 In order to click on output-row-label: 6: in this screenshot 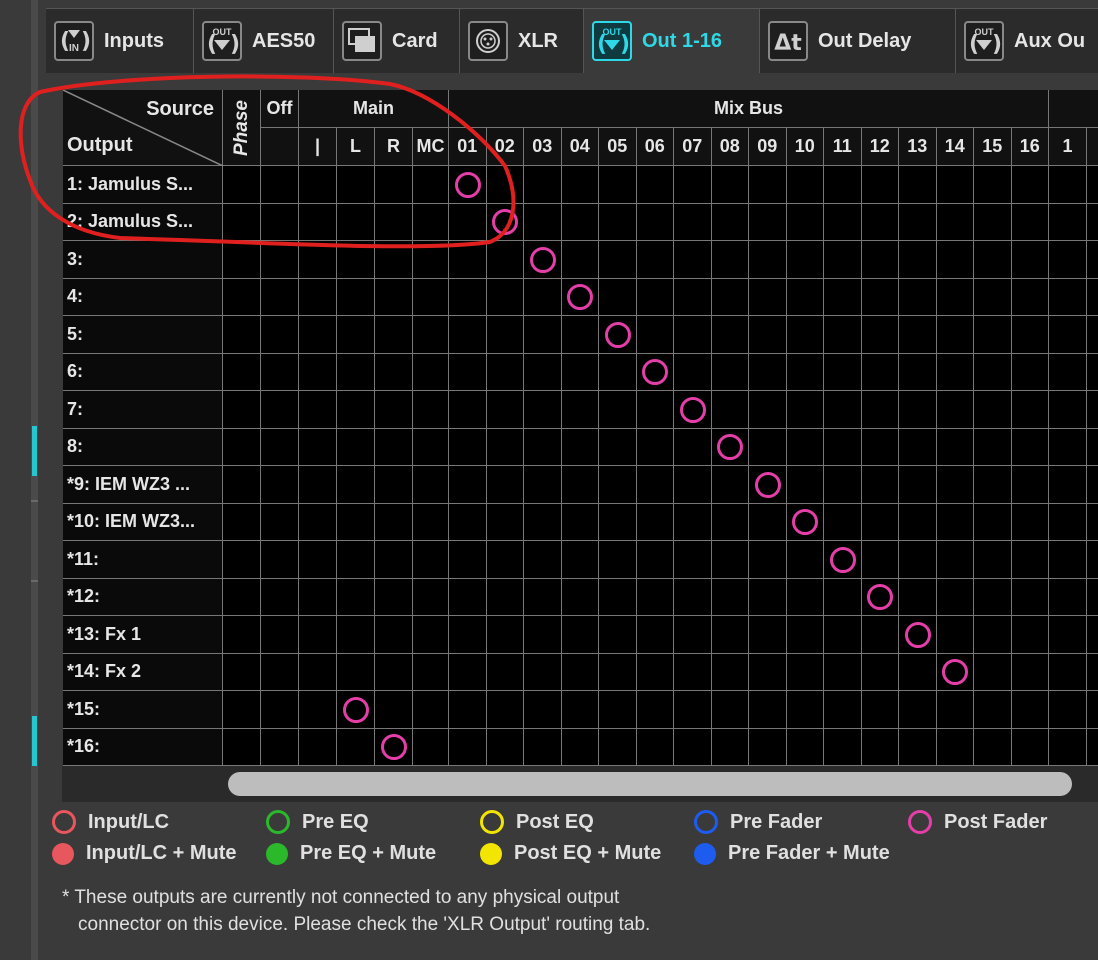, I will do `click(143, 372)`.